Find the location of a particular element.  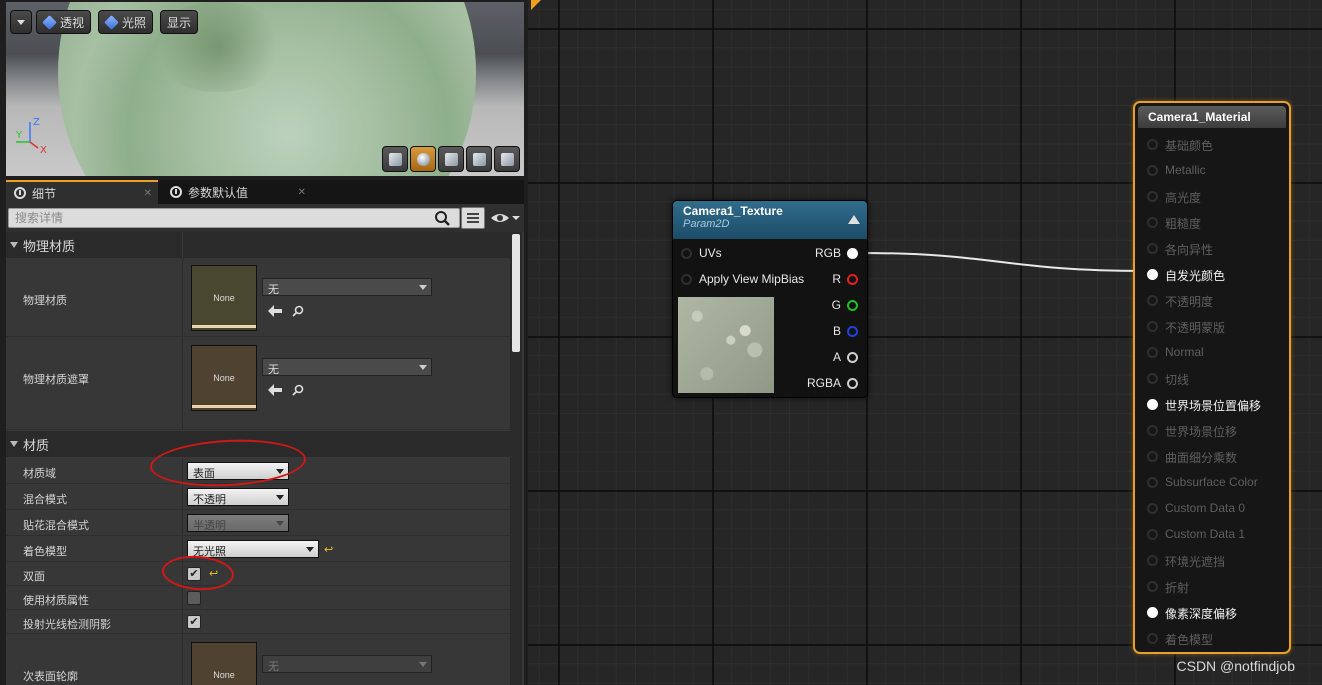

custom-mesh-preview-button is located at coordinates (507, 159).